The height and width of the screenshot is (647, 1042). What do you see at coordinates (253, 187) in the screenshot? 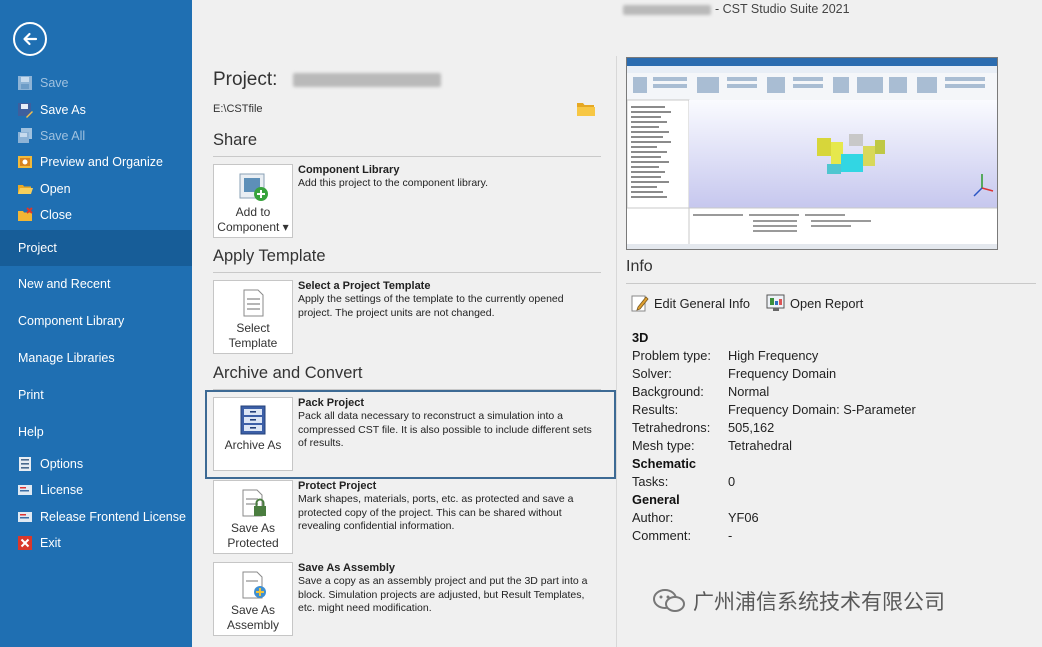
I see `add-component-icon` at bounding box center [253, 187].